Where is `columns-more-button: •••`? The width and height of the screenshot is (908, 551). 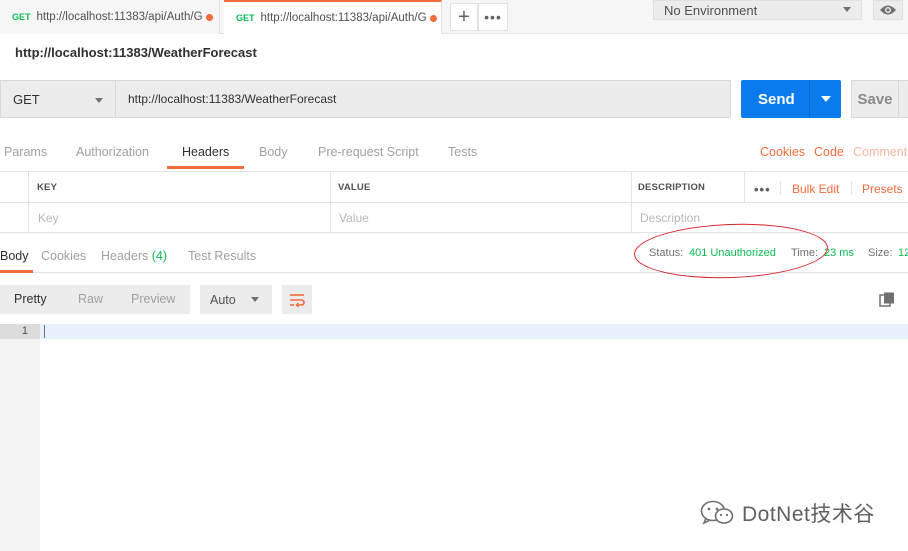
columns-more-button: ••• is located at coordinates (762, 189).